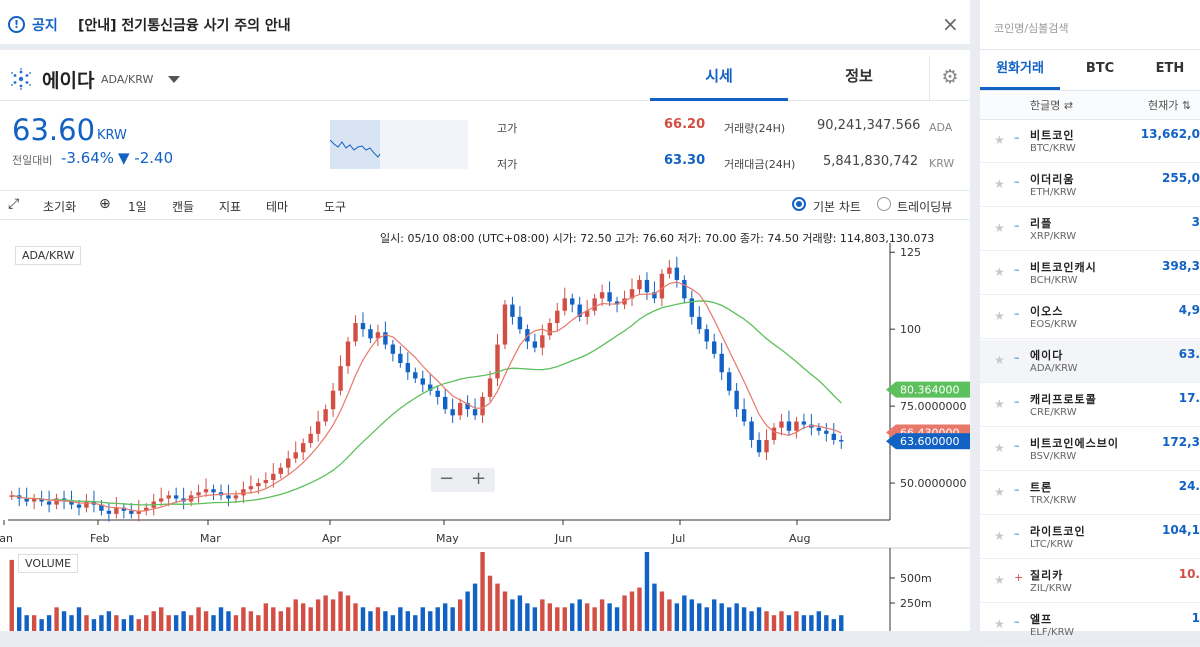 The image size is (1200, 647). I want to click on coin-row: ★ – 트론 TRX/KRW 24., so click(1090, 493).